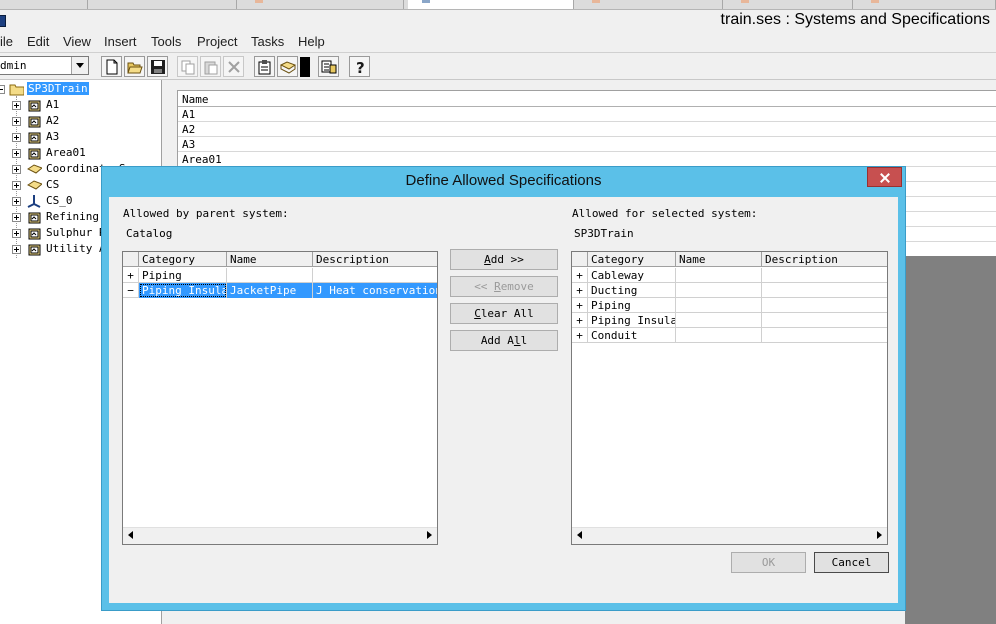  What do you see at coordinates (729, 290) in the screenshot?
I see `table-row: + Ducting` at bounding box center [729, 290].